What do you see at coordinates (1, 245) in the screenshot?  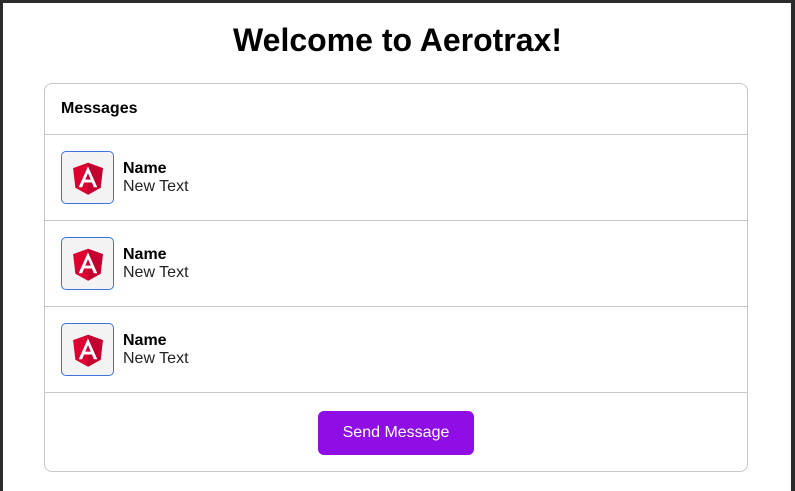 I see `window-frame-left` at bounding box center [1, 245].